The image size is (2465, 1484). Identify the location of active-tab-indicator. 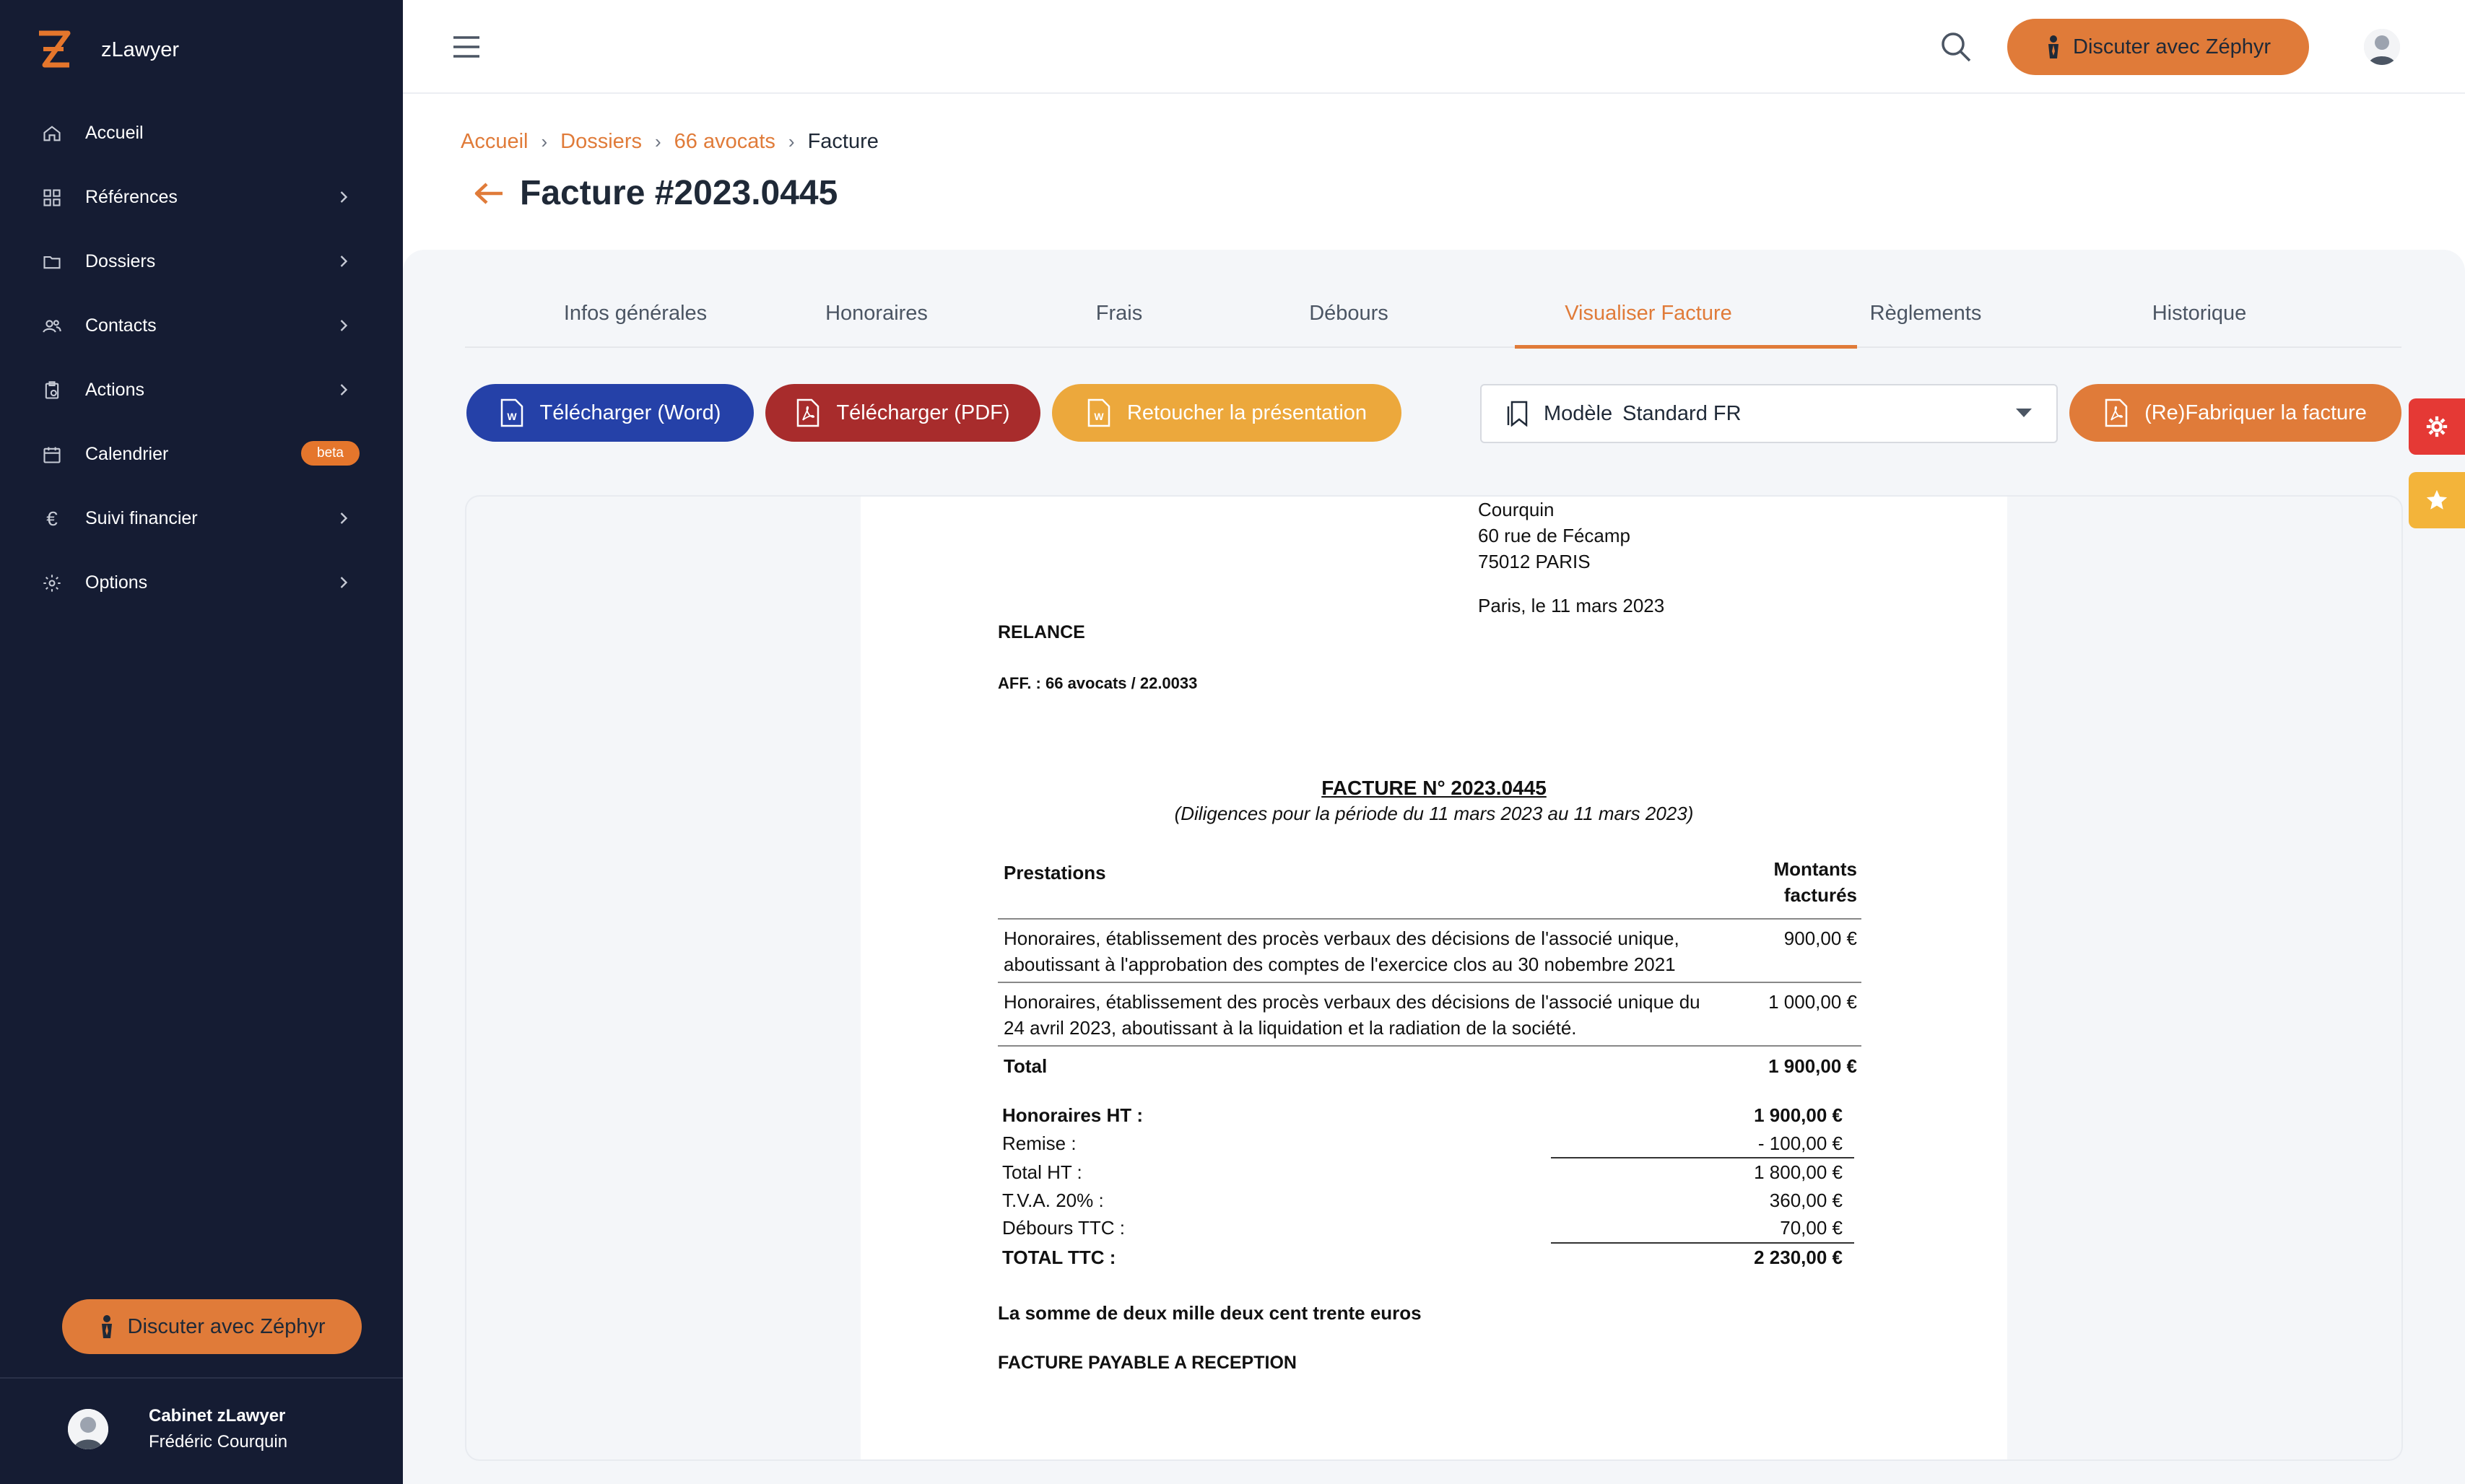
(1686, 347).